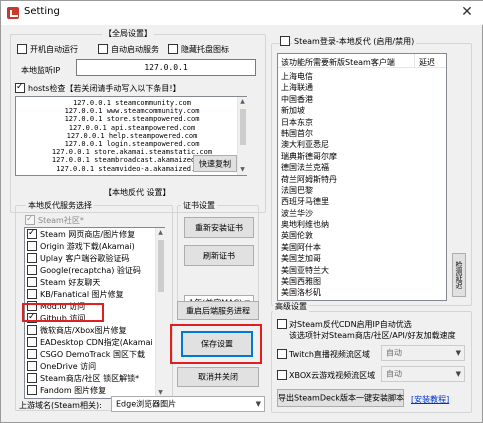 This screenshot has height=423, width=483. I want to click on server-item: 上海联通, so click(361, 87).